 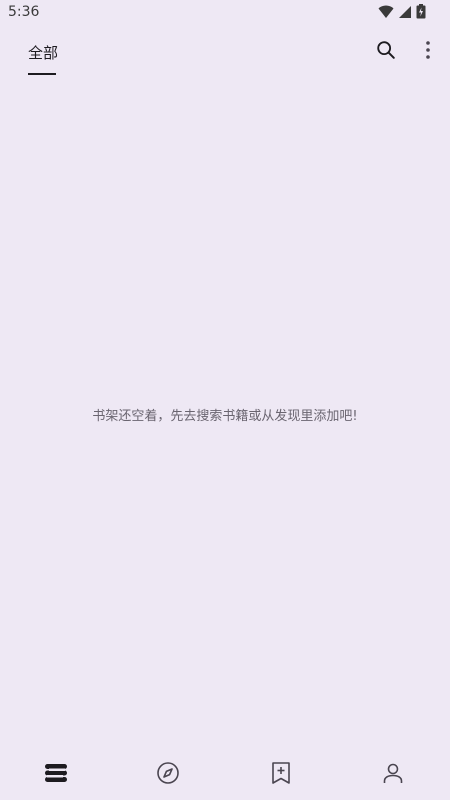 I want to click on person-icon, so click(x=393, y=775).